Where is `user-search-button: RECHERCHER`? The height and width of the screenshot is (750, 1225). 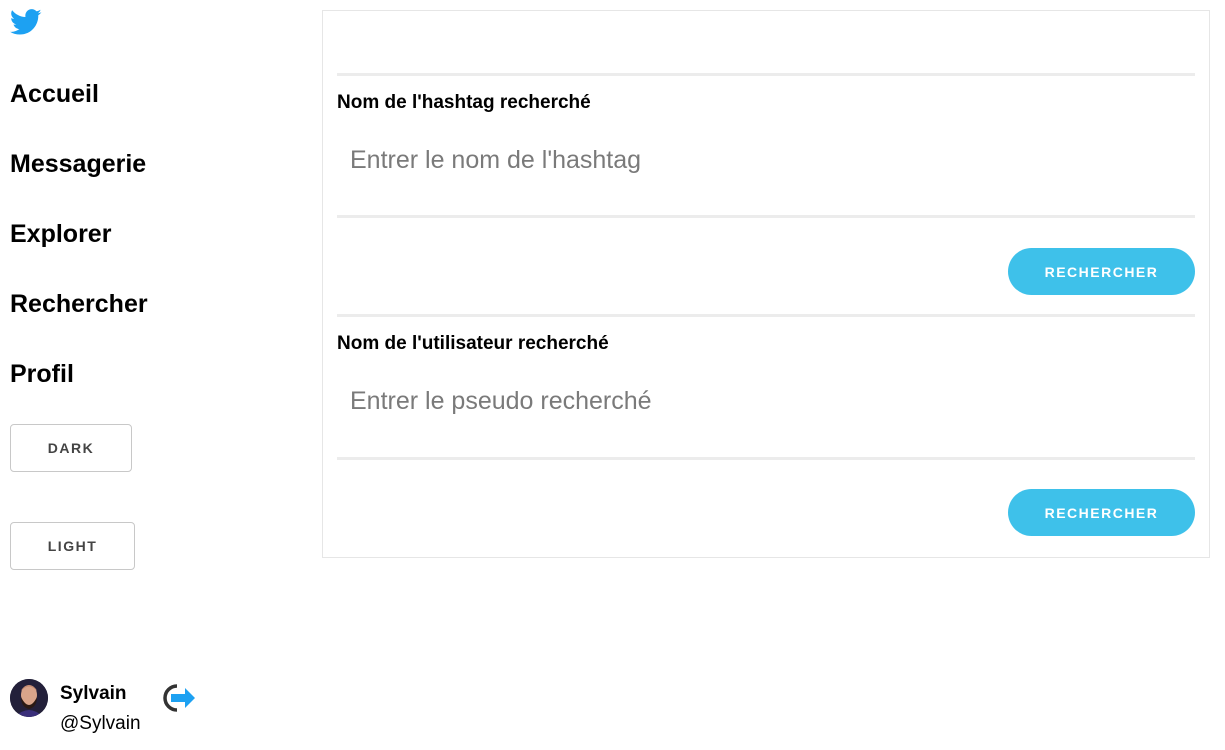
user-search-button: RECHERCHER is located at coordinates (1101, 512).